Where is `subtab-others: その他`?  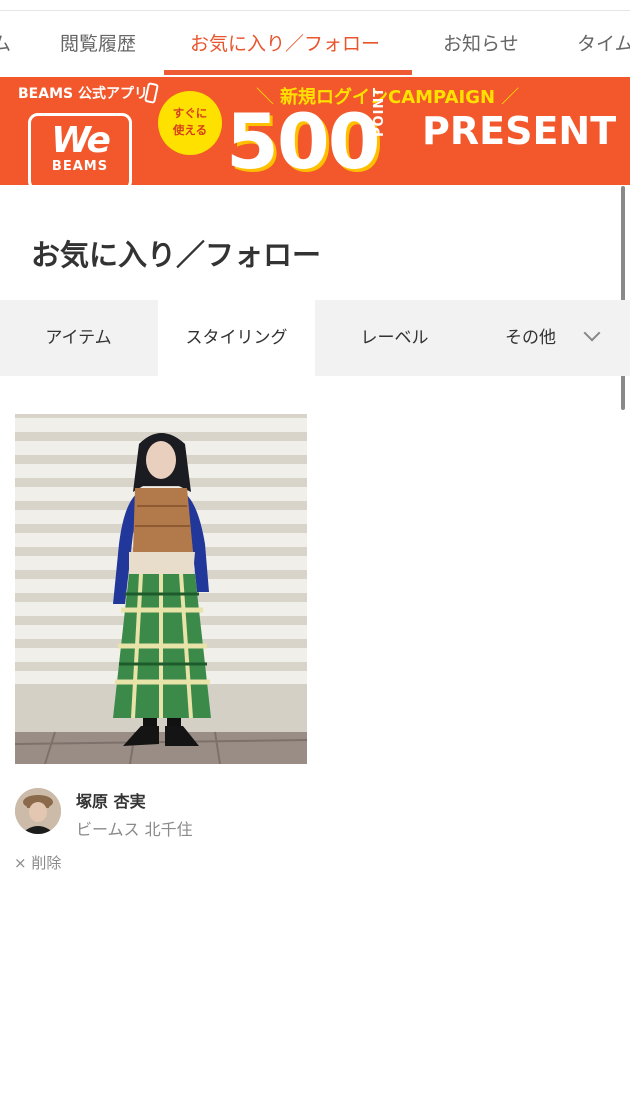
subtab-others: その他 is located at coordinates (551, 338).